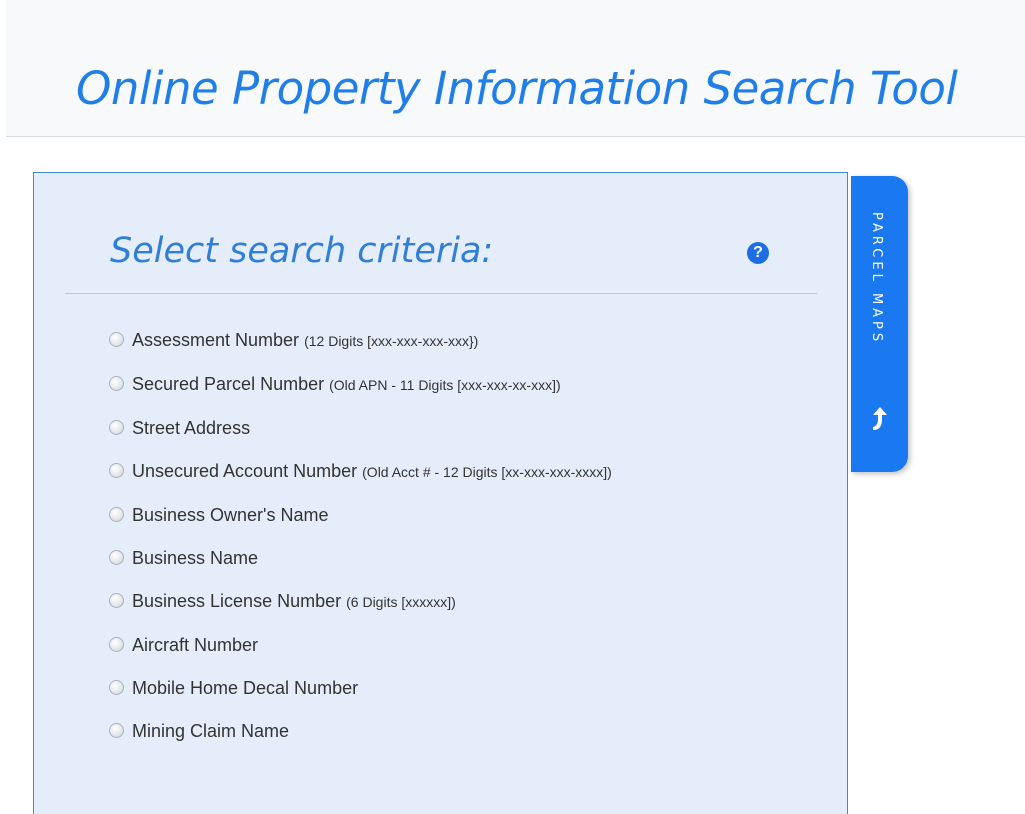 The height and width of the screenshot is (814, 1025). I want to click on page-title: Online Property Information Search Tool, so click(517, 88).